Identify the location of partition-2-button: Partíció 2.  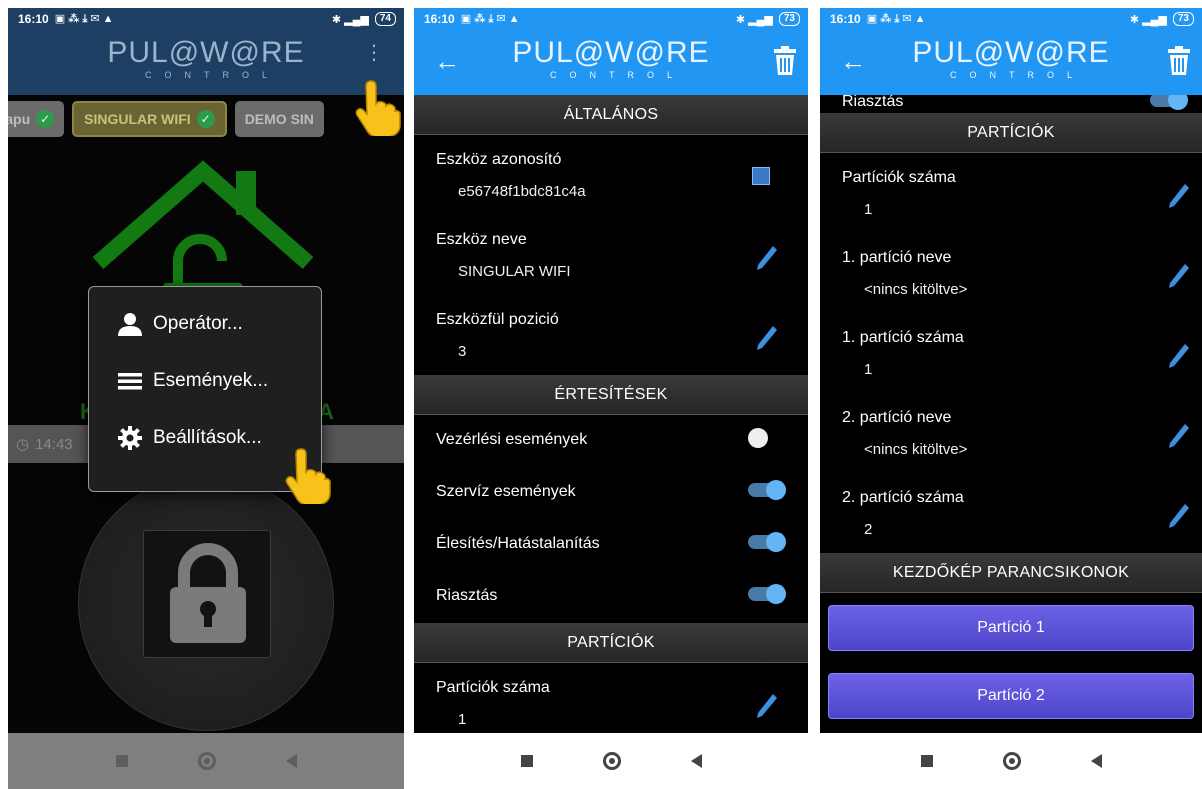
(1011, 696).